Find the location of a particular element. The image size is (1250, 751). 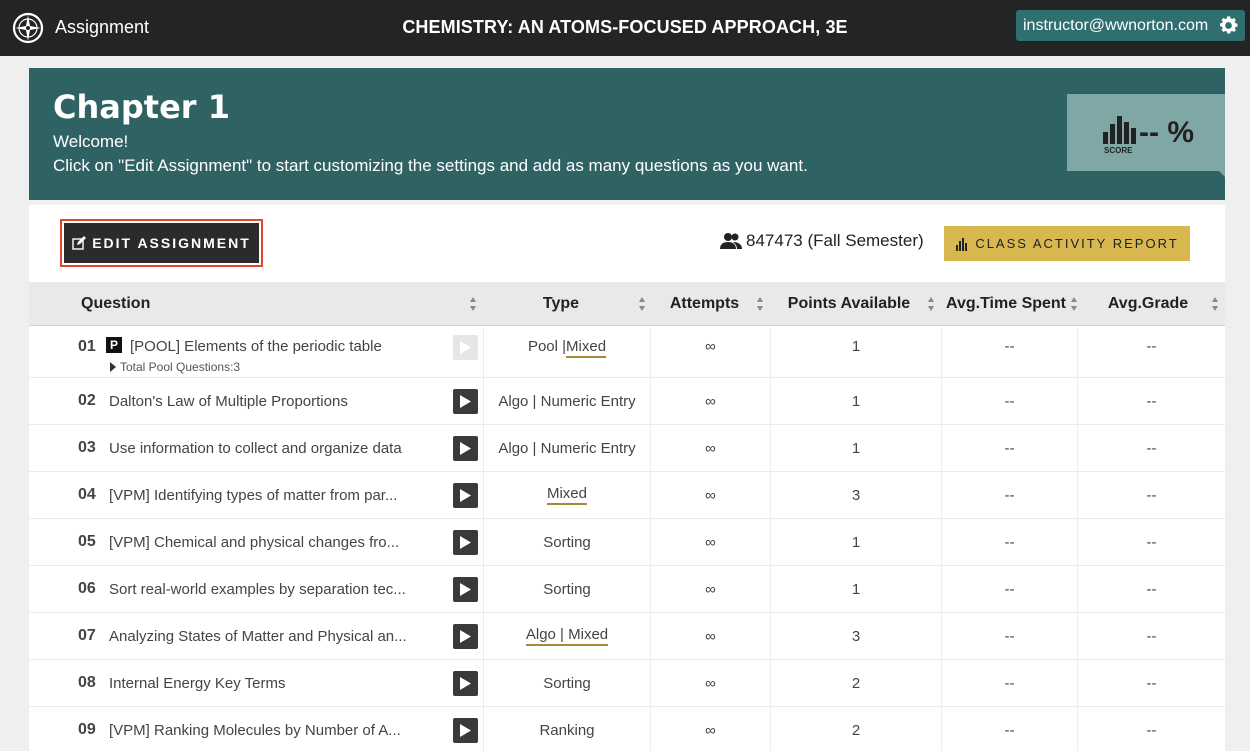

users-icon is located at coordinates (731, 241).